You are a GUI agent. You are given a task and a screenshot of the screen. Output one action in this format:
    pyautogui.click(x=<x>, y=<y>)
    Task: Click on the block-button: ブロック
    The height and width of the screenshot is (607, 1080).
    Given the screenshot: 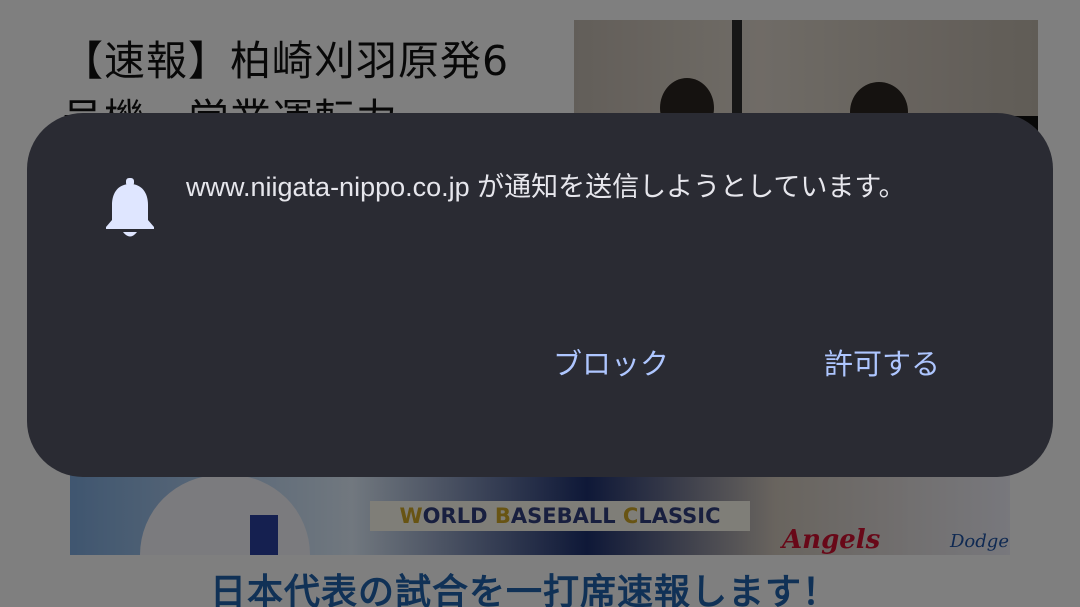 What is the action you would take?
    pyautogui.click(x=611, y=364)
    